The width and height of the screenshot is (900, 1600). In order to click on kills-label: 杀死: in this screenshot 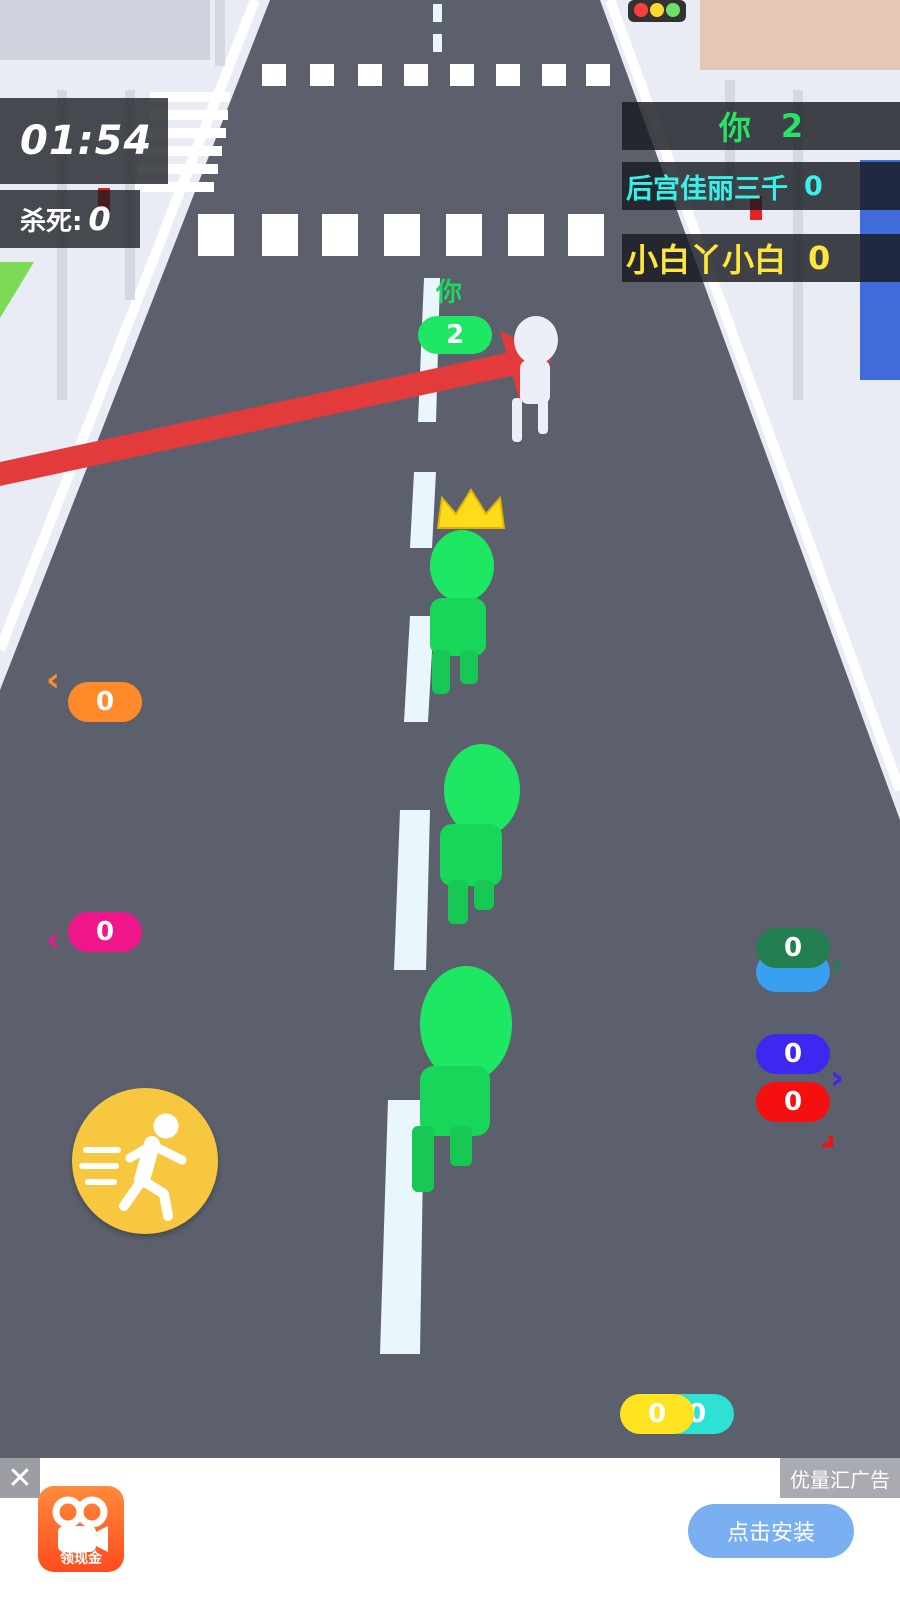, I will do `click(51, 221)`.